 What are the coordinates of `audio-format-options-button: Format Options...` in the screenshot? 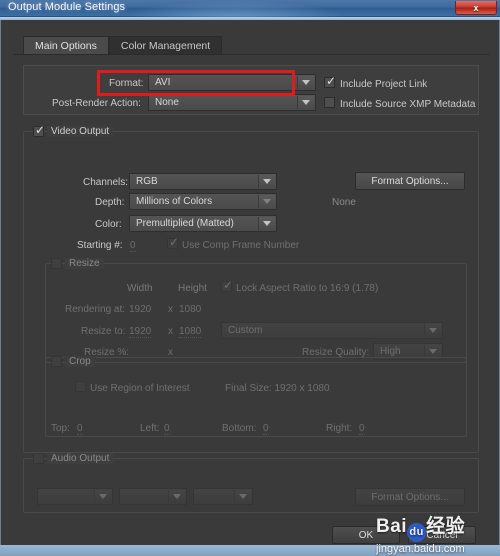 It's located at (410, 497).